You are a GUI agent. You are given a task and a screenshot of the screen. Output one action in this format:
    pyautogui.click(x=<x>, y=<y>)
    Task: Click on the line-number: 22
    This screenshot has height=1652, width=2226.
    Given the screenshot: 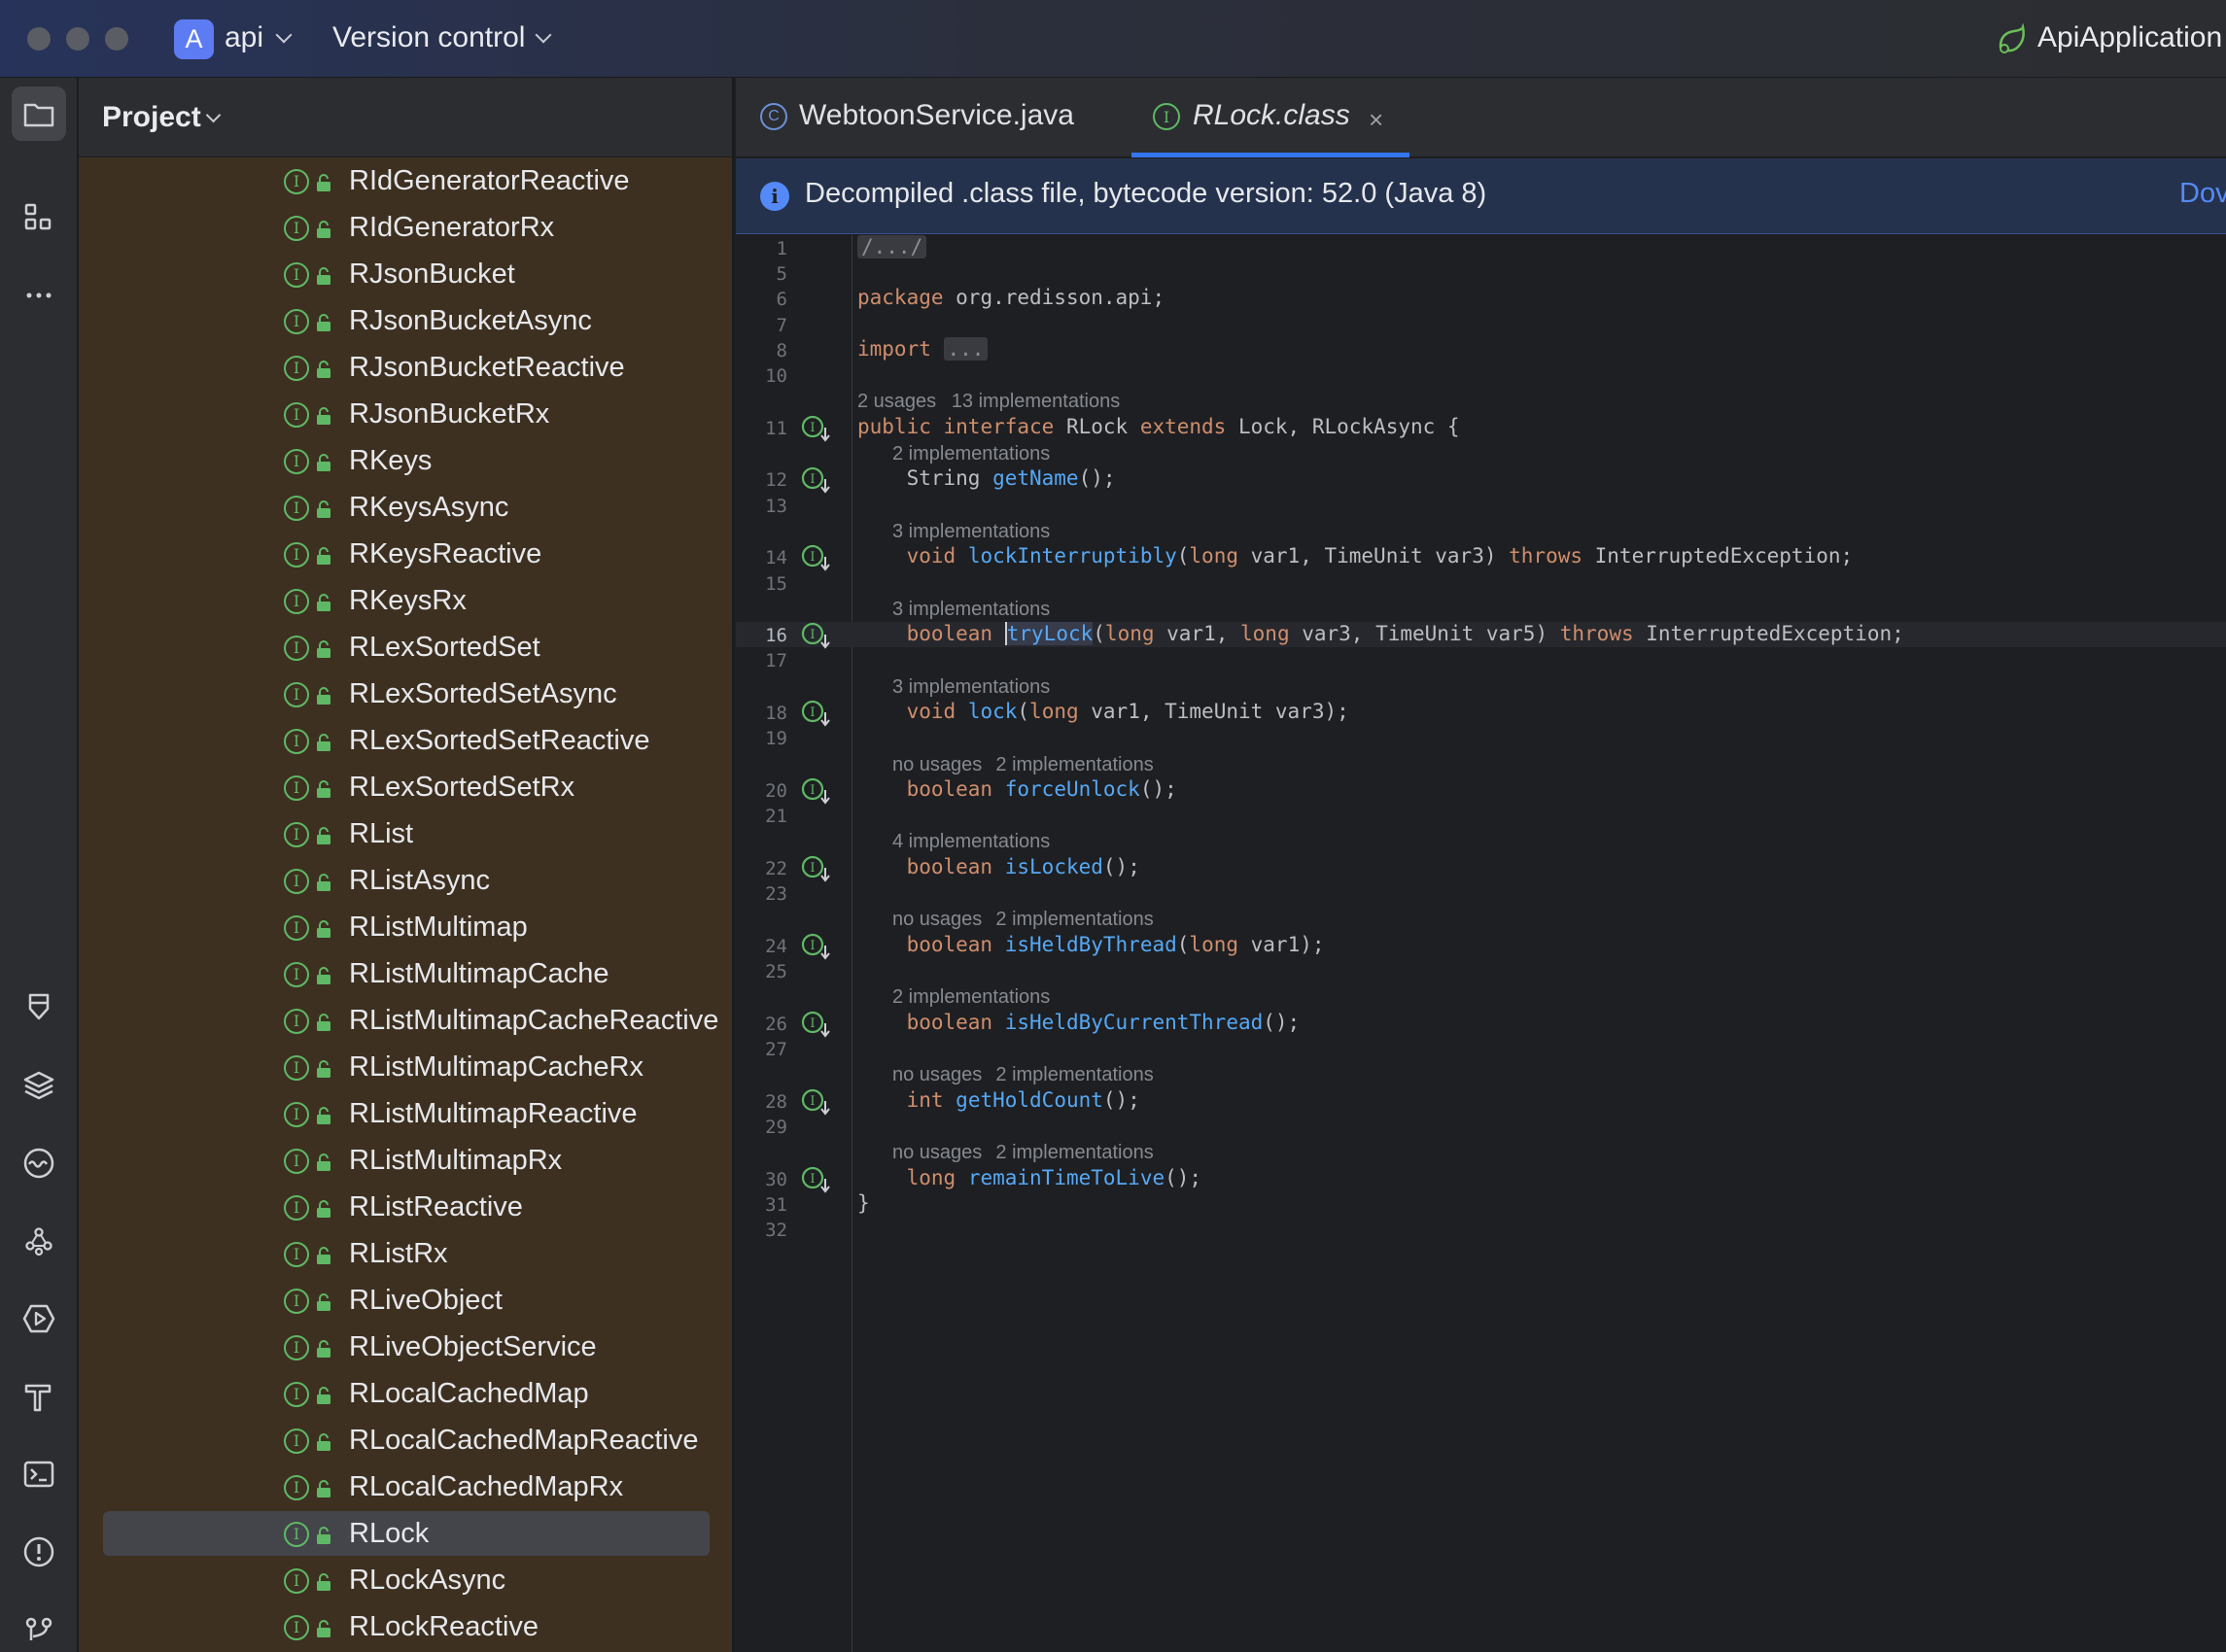 What is the action you would take?
    pyautogui.click(x=762, y=869)
    